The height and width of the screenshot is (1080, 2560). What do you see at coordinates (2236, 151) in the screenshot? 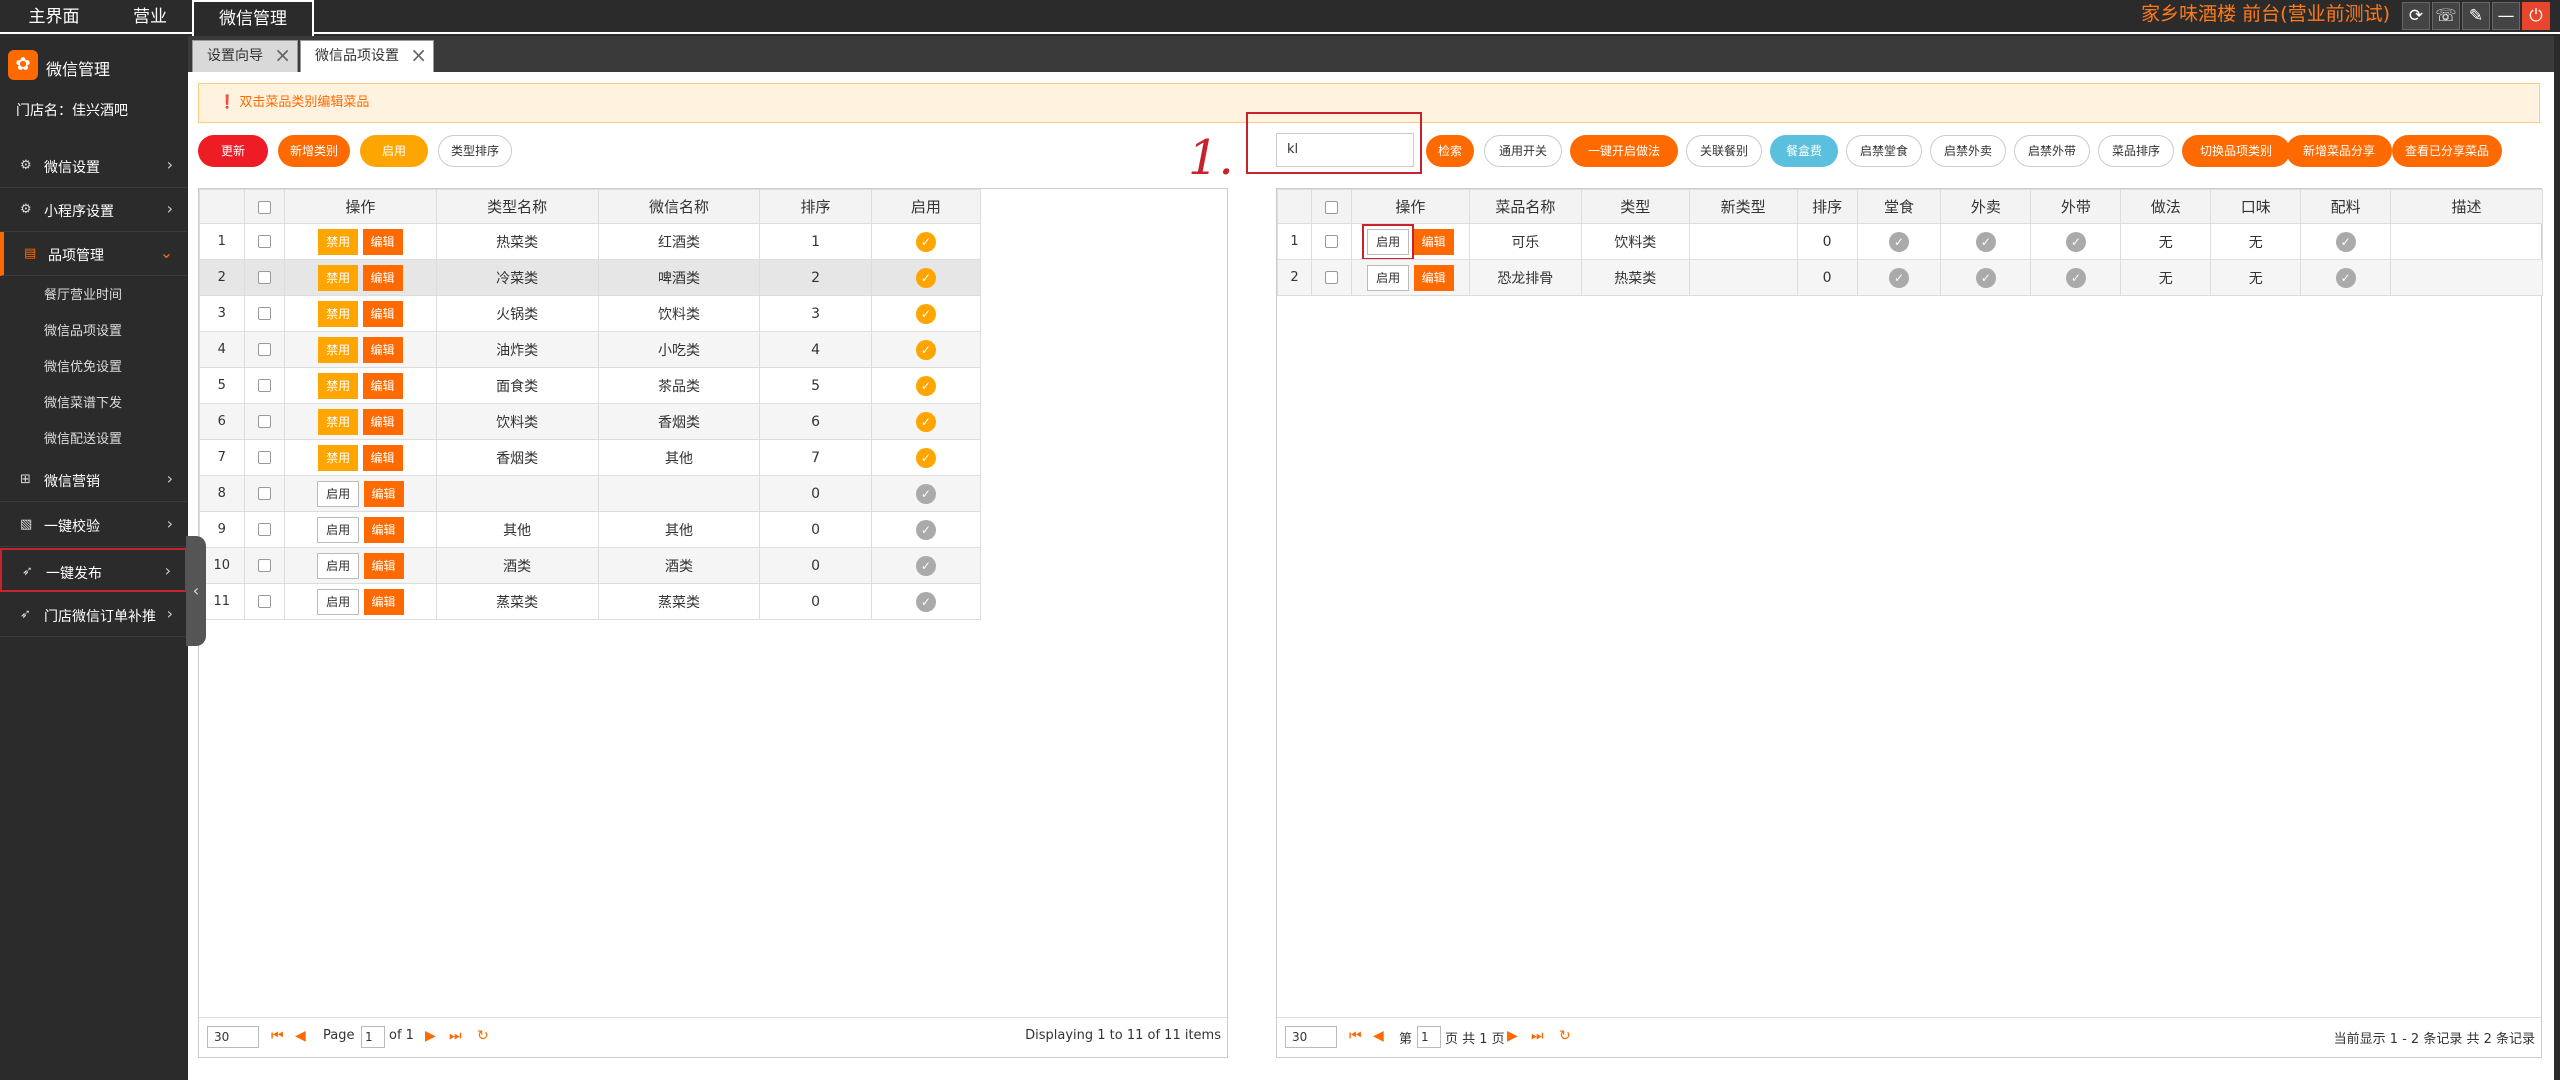
I see `switch-item-category-button: 切换品项类别` at bounding box center [2236, 151].